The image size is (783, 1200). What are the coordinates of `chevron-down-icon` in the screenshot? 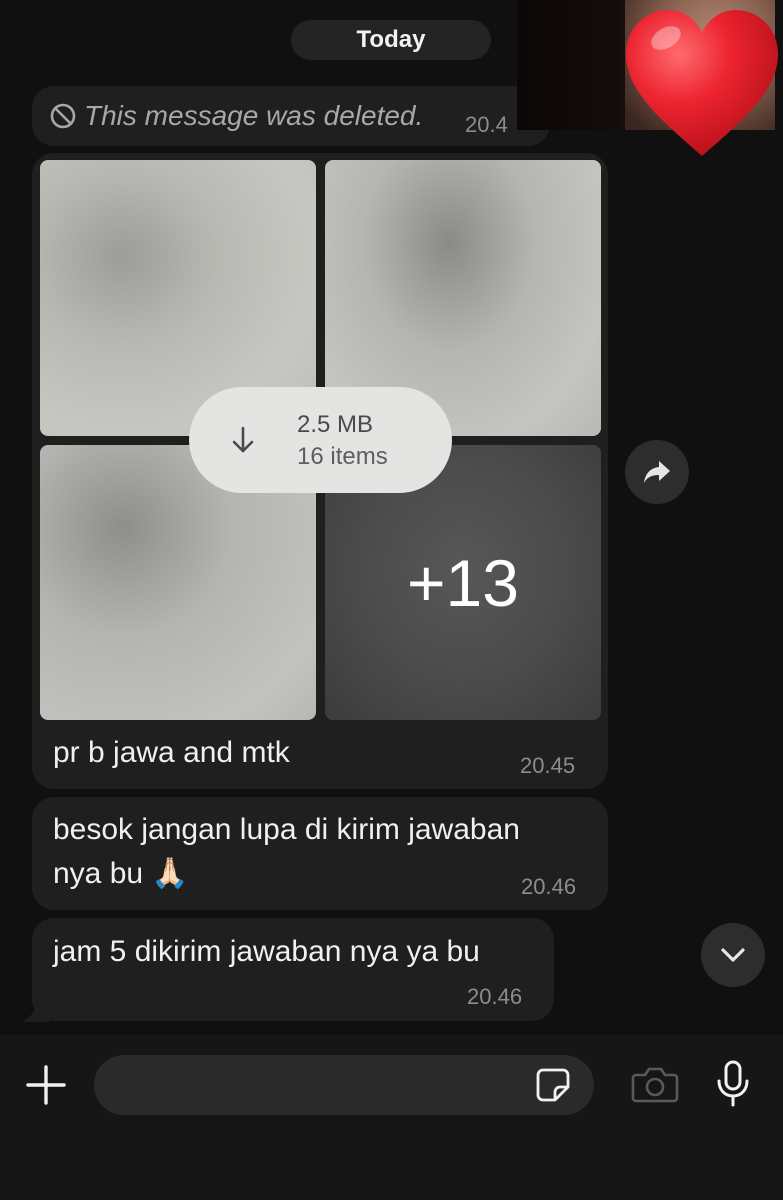 It's located at (733, 955).